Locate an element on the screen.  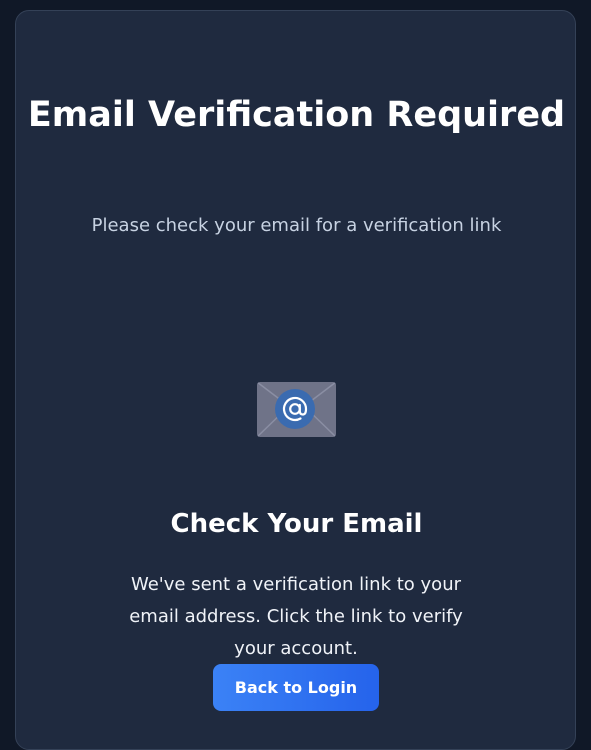
at-sign-icon is located at coordinates (295, 409).